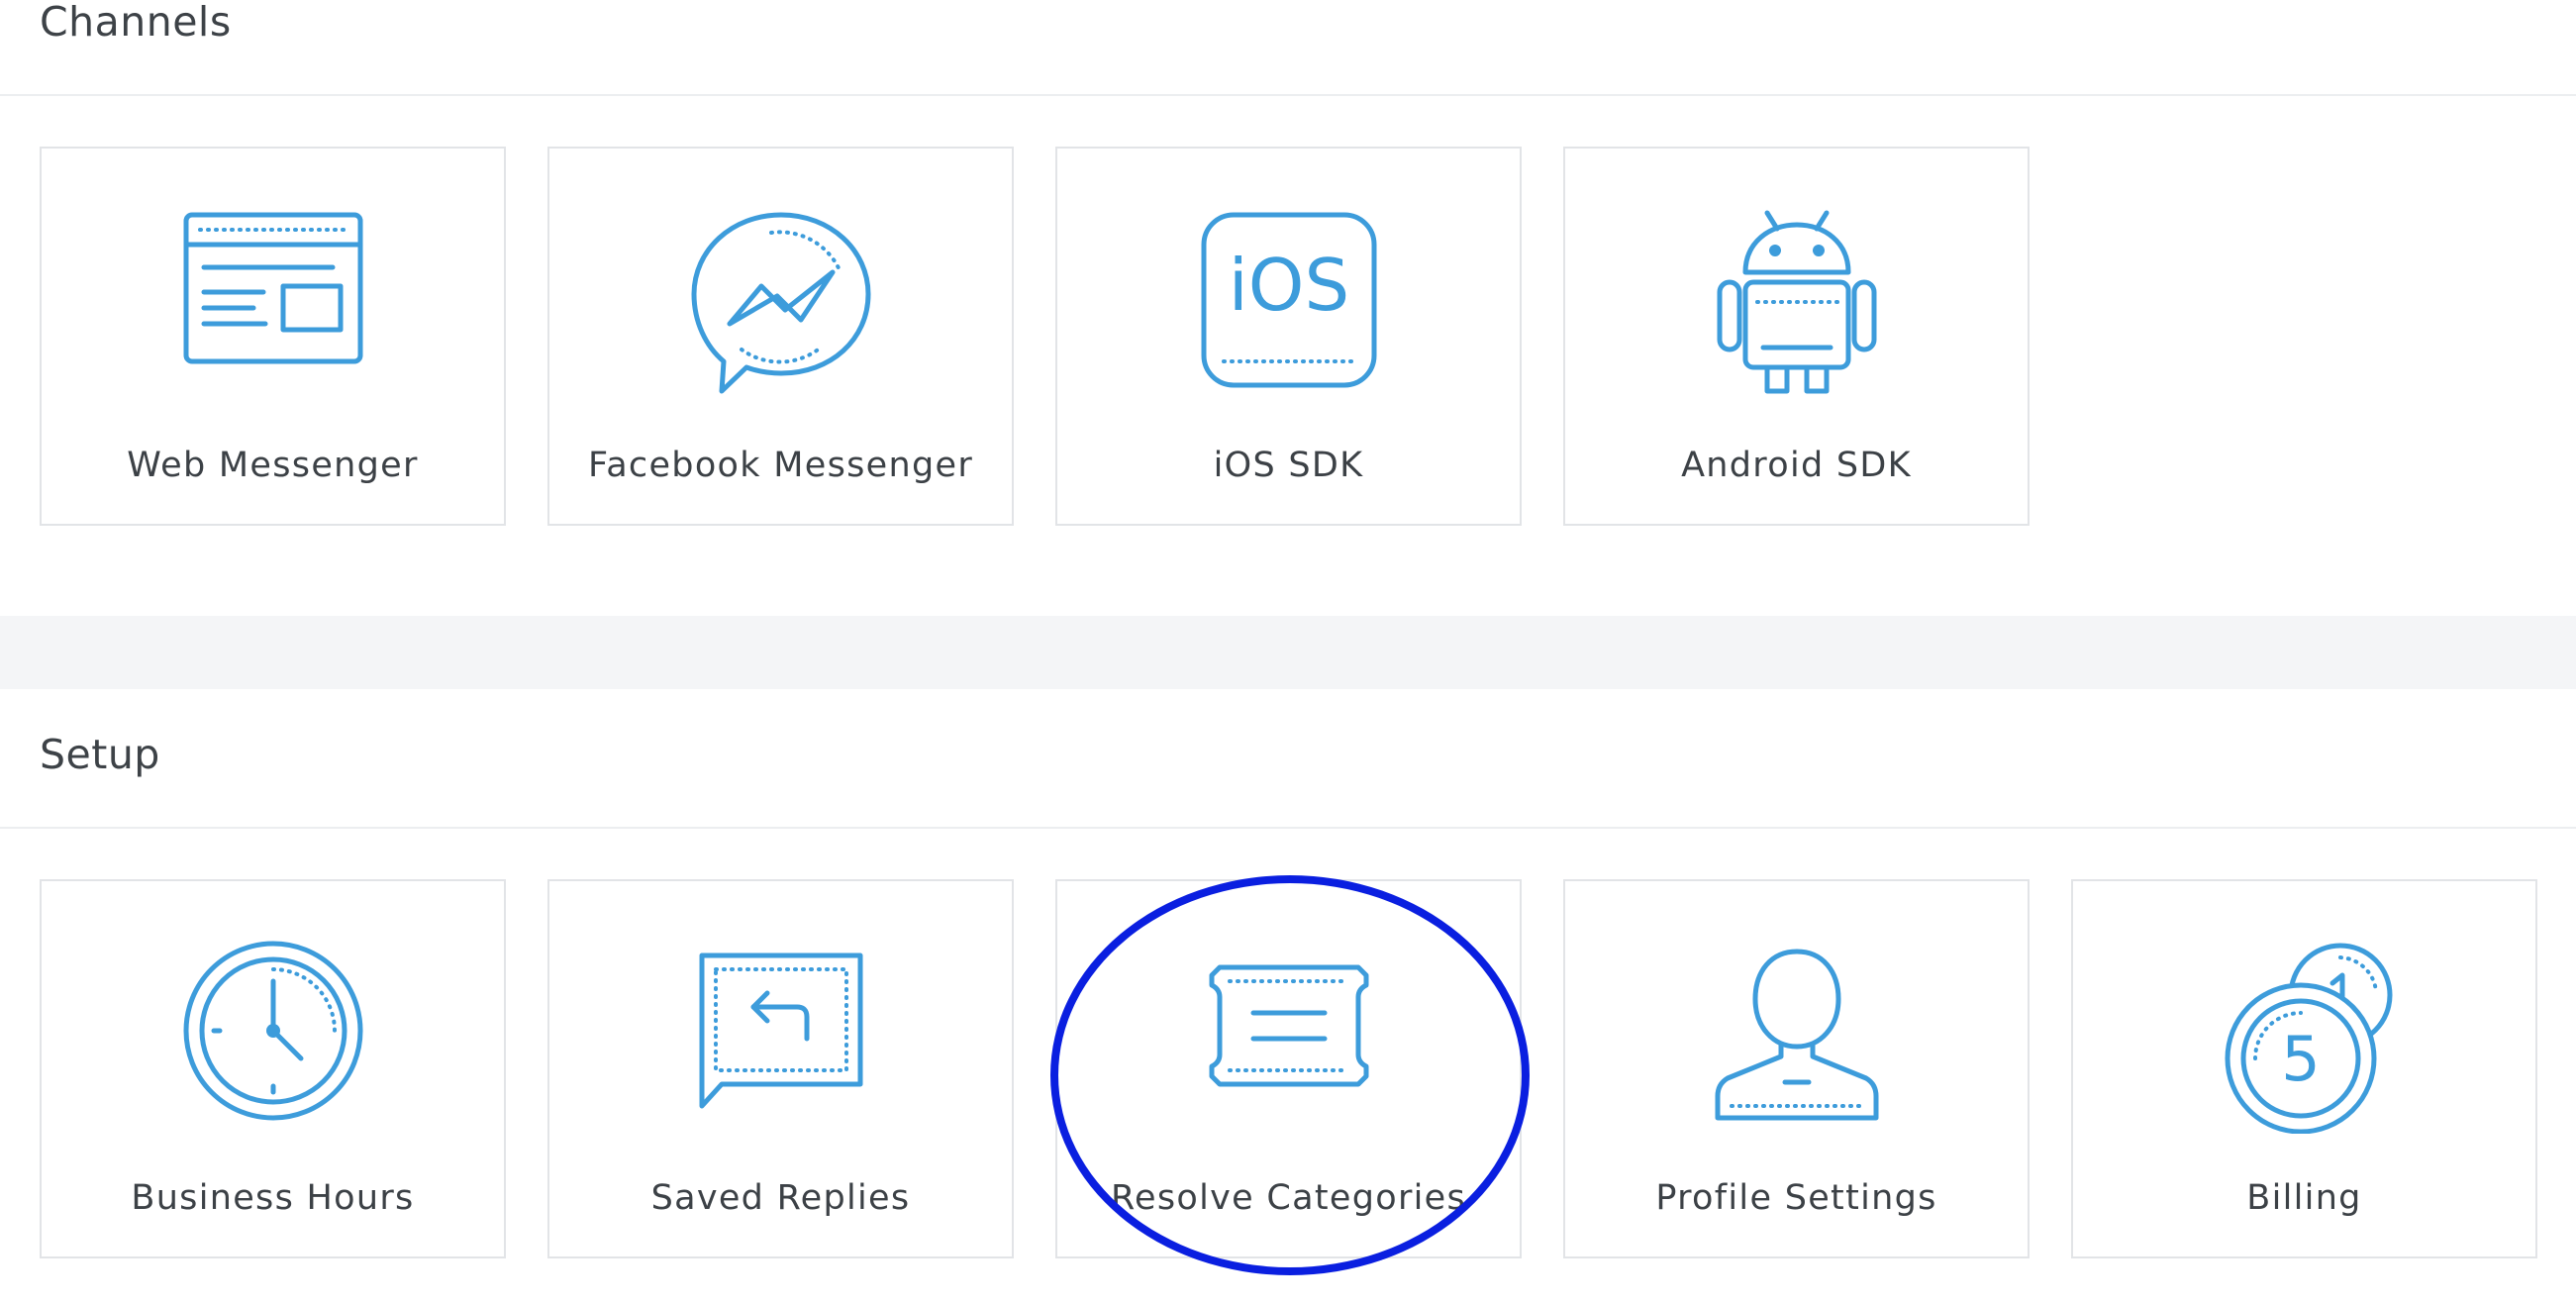 The height and width of the screenshot is (1304, 2576). I want to click on setup-title: Setup, so click(100, 755).